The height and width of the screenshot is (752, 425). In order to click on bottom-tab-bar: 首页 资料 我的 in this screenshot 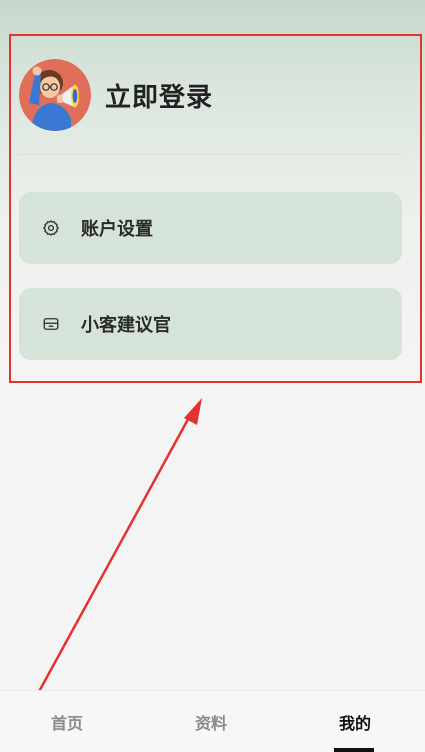, I will do `click(212, 721)`.